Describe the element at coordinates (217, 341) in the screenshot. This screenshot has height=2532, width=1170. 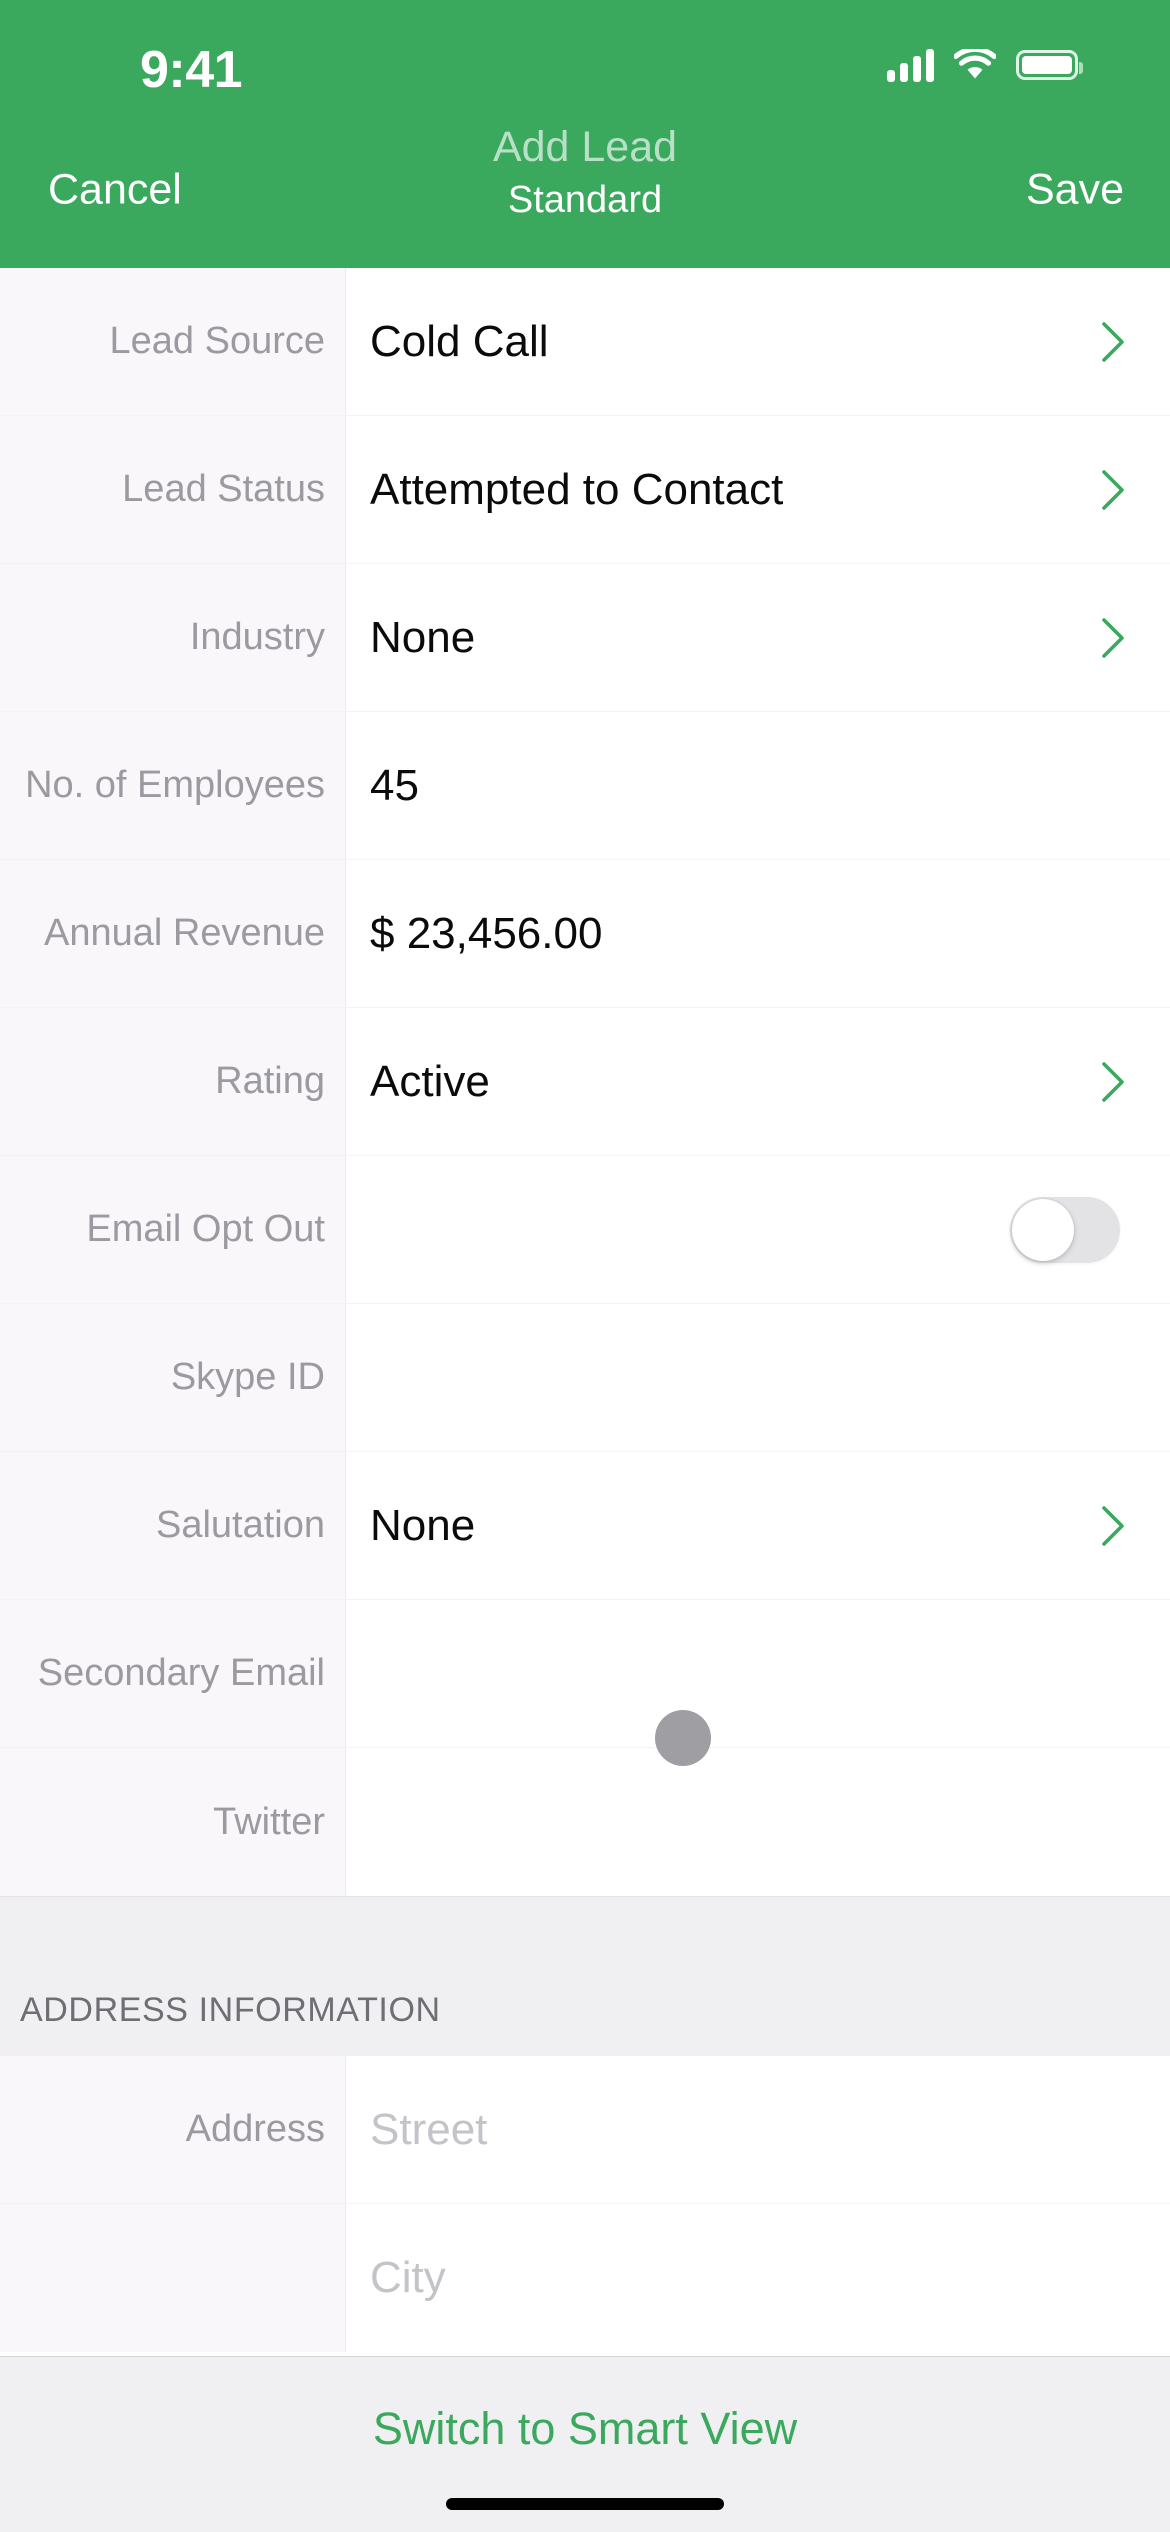
I see `row-label: Lead Source` at that location.